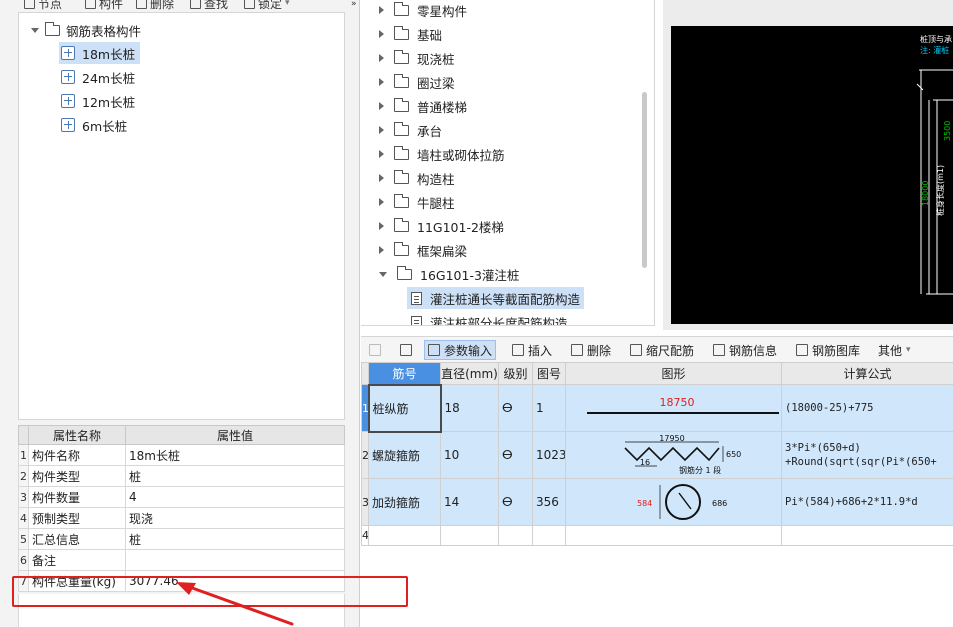  What do you see at coordinates (549, 502) in the screenshot?
I see `figure-no-cell: 356` at bounding box center [549, 502].